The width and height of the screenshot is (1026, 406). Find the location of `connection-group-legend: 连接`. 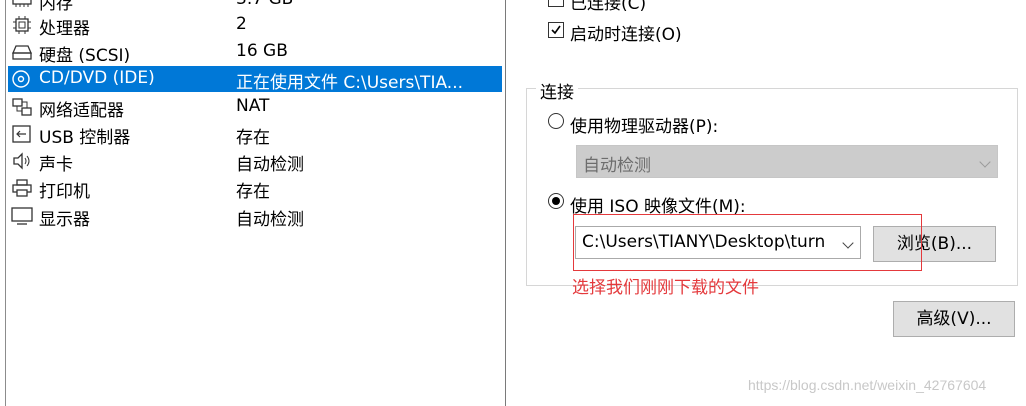

connection-group-legend: 连接 is located at coordinates (557, 90).